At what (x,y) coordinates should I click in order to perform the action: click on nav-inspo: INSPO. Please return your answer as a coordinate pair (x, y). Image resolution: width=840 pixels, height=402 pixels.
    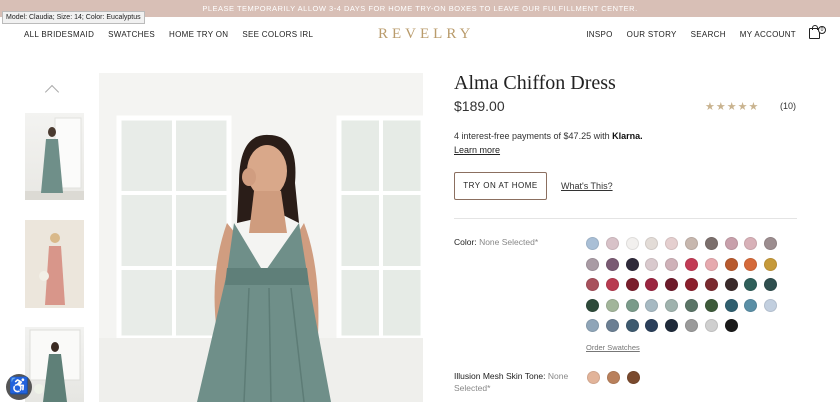
    Looking at the image, I should click on (599, 34).